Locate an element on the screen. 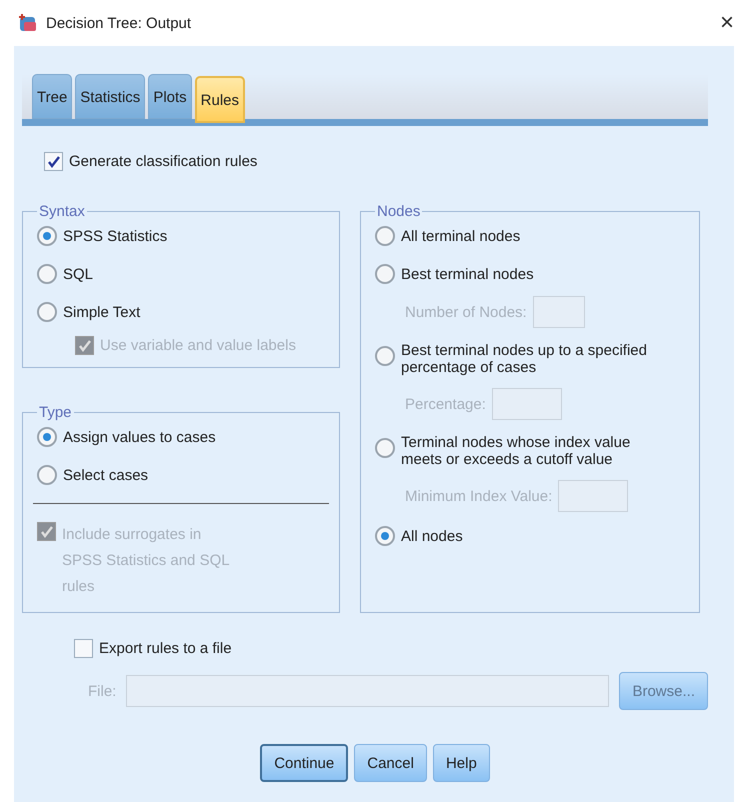 The width and height of the screenshot is (748, 802). dialog-button: Cancel is located at coordinates (390, 763).